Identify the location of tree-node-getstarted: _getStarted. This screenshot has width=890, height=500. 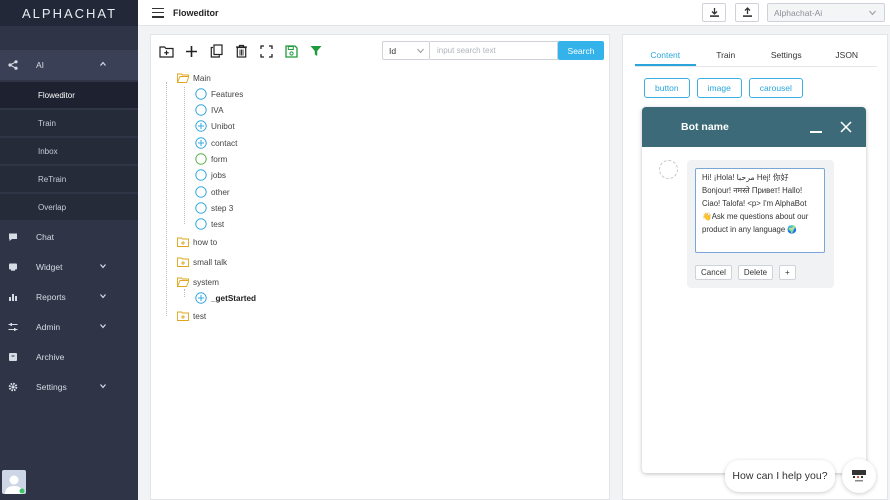
(225, 298).